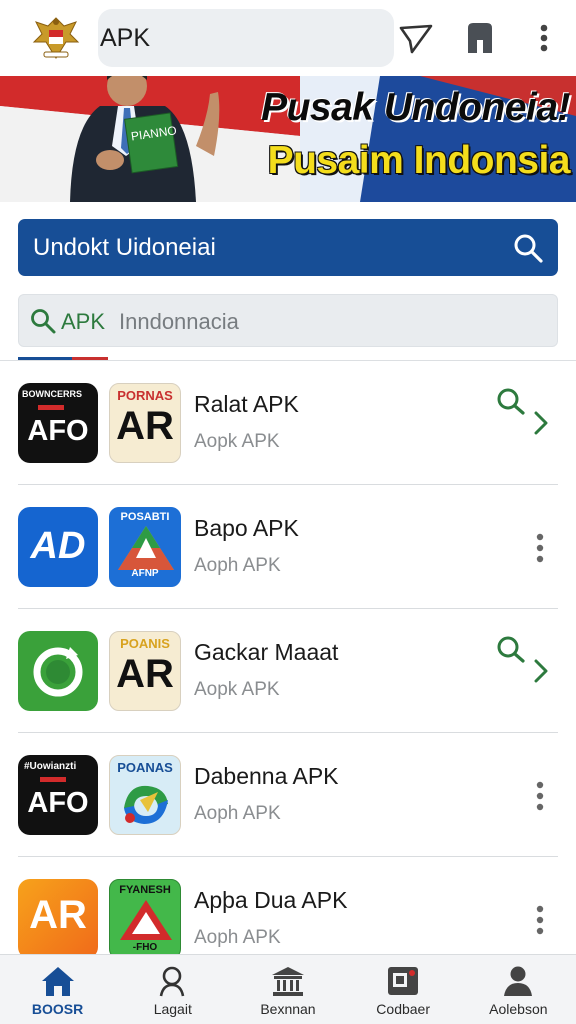 This screenshot has width=576, height=1024. What do you see at coordinates (288, 547) in the screenshot?
I see `list-item: AD POSABTI AFNP Bapo APK Aoph APK` at bounding box center [288, 547].